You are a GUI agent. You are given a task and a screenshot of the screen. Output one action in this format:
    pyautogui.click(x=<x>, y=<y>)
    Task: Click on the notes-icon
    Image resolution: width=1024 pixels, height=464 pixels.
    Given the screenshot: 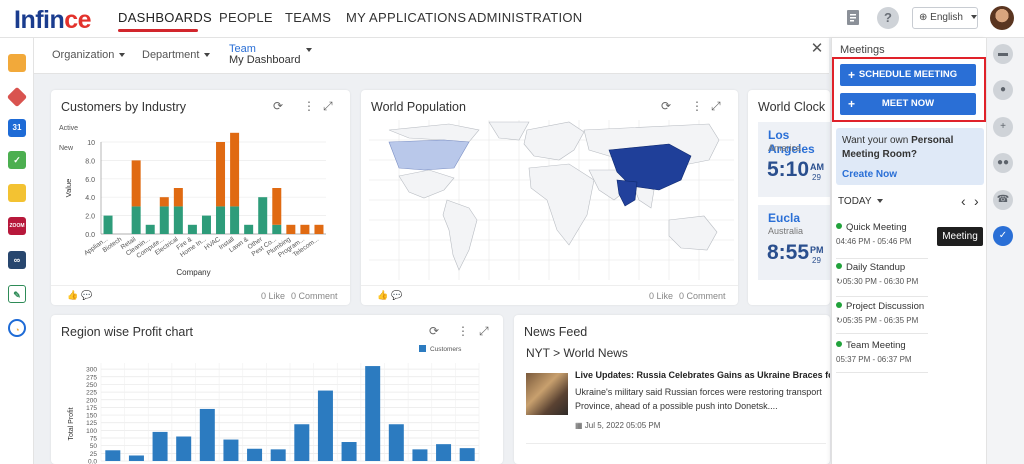 What is the action you would take?
    pyautogui.click(x=853, y=18)
    